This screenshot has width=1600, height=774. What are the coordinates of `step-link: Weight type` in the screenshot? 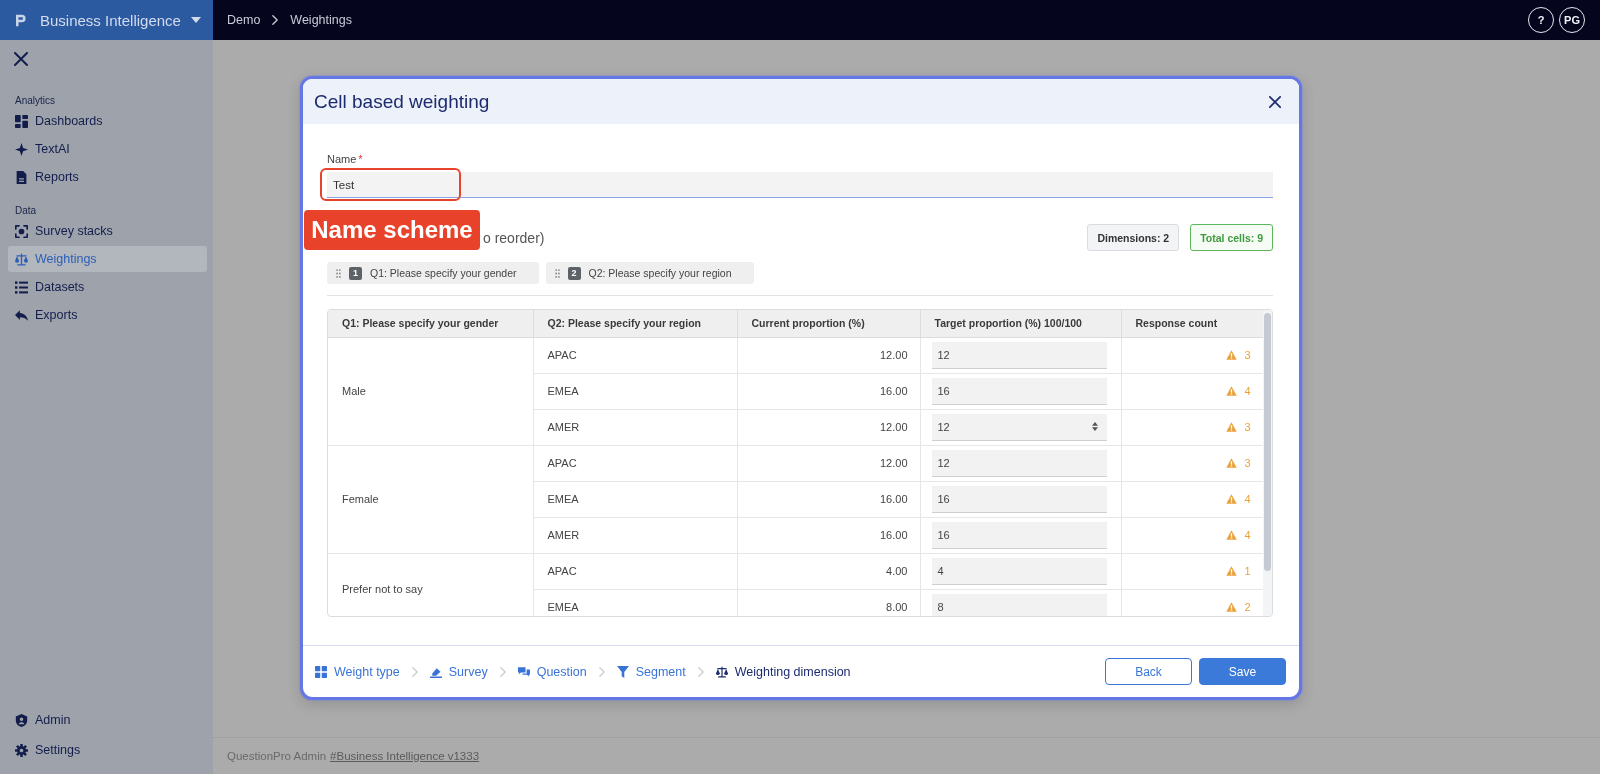 It's located at (357, 671).